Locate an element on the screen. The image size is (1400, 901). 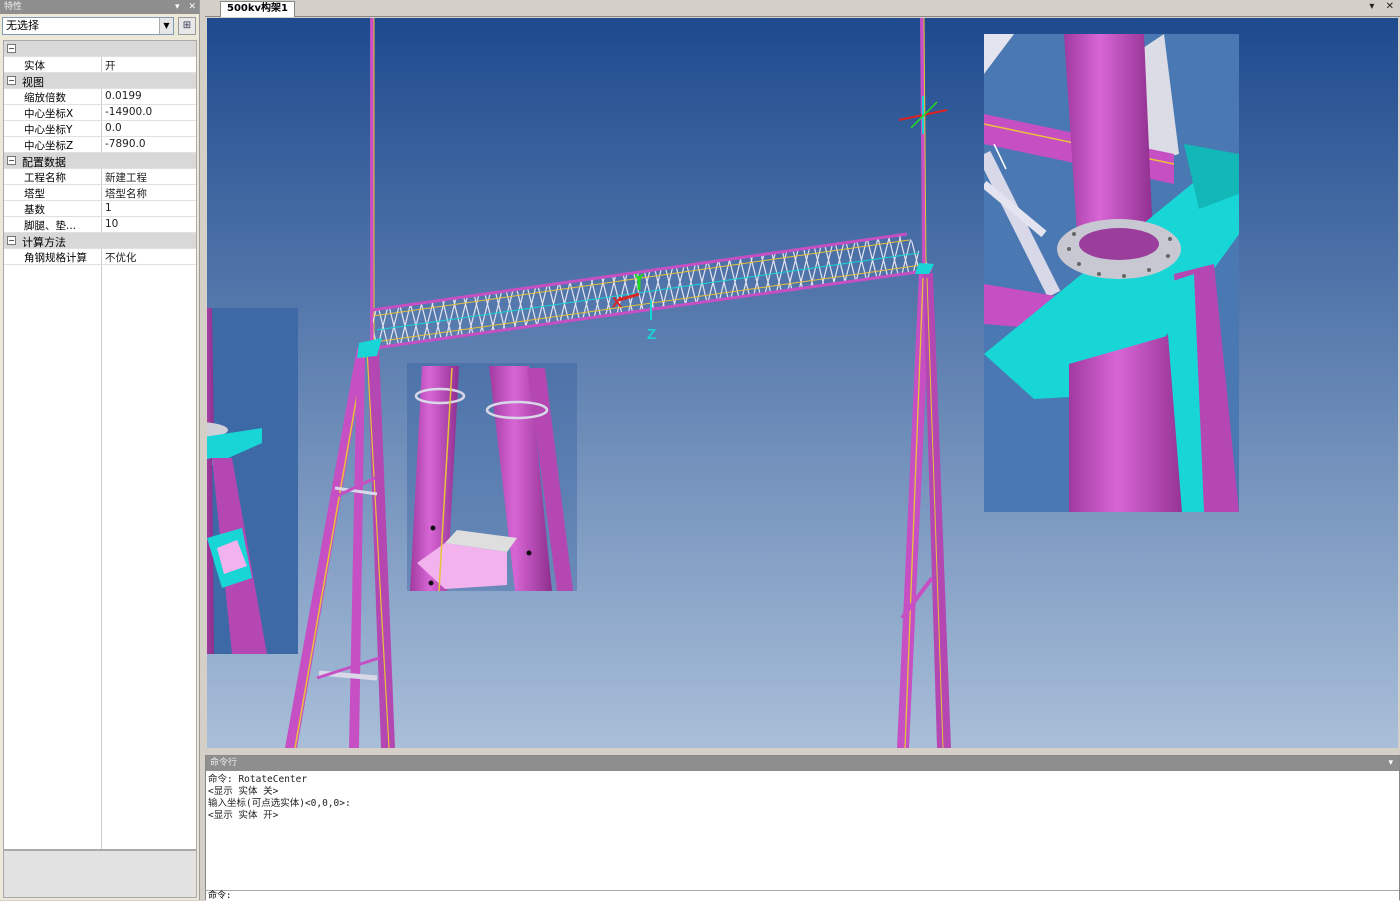
command-panel-titlebar: 命令行 ▾ is located at coordinates (802, 763).